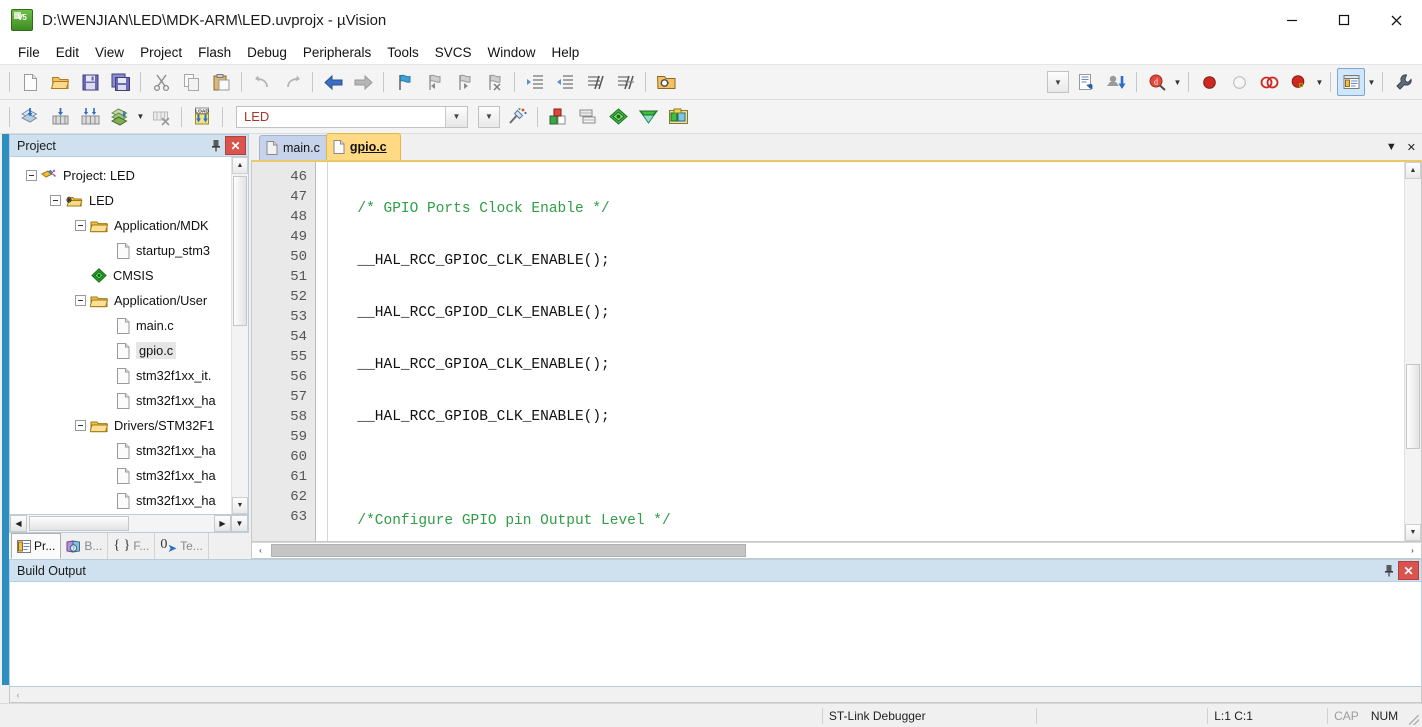 The height and width of the screenshot is (727, 1422). What do you see at coordinates (566, 52) in the screenshot?
I see `menu-help: Help` at bounding box center [566, 52].